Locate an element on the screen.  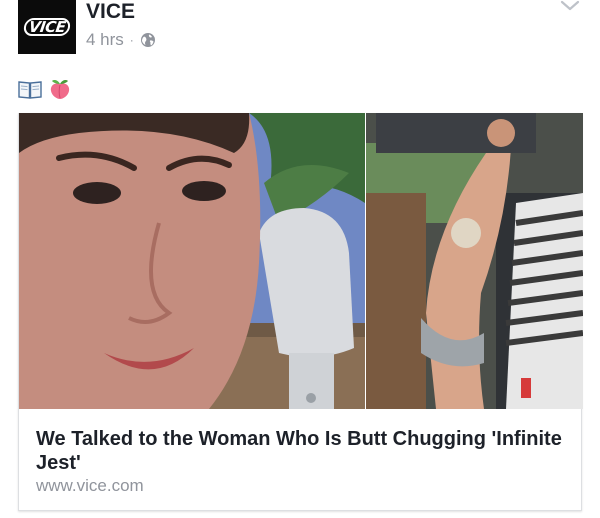
peach-icon is located at coordinates (60, 89).